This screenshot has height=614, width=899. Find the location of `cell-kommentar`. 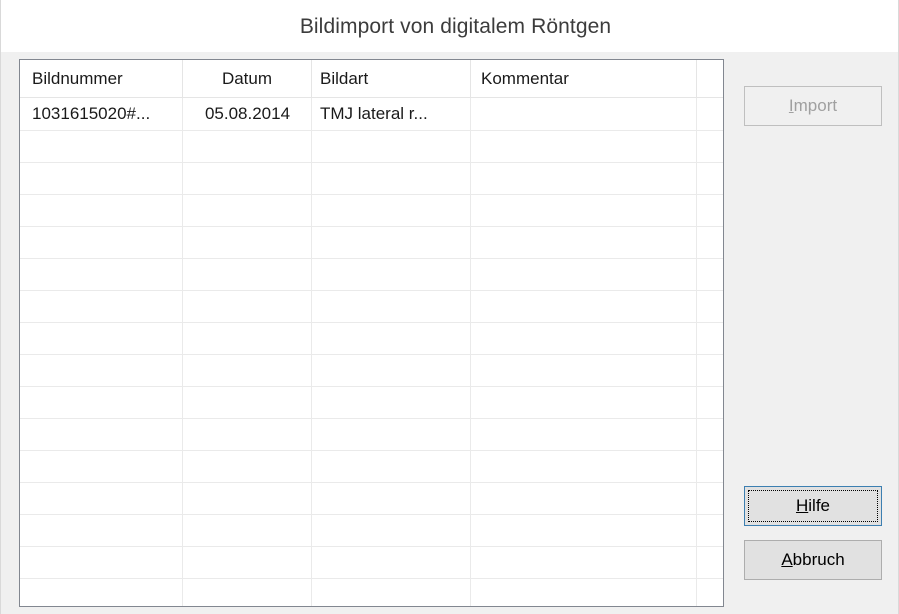

cell-kommentar is located at coordinates (587, 114).